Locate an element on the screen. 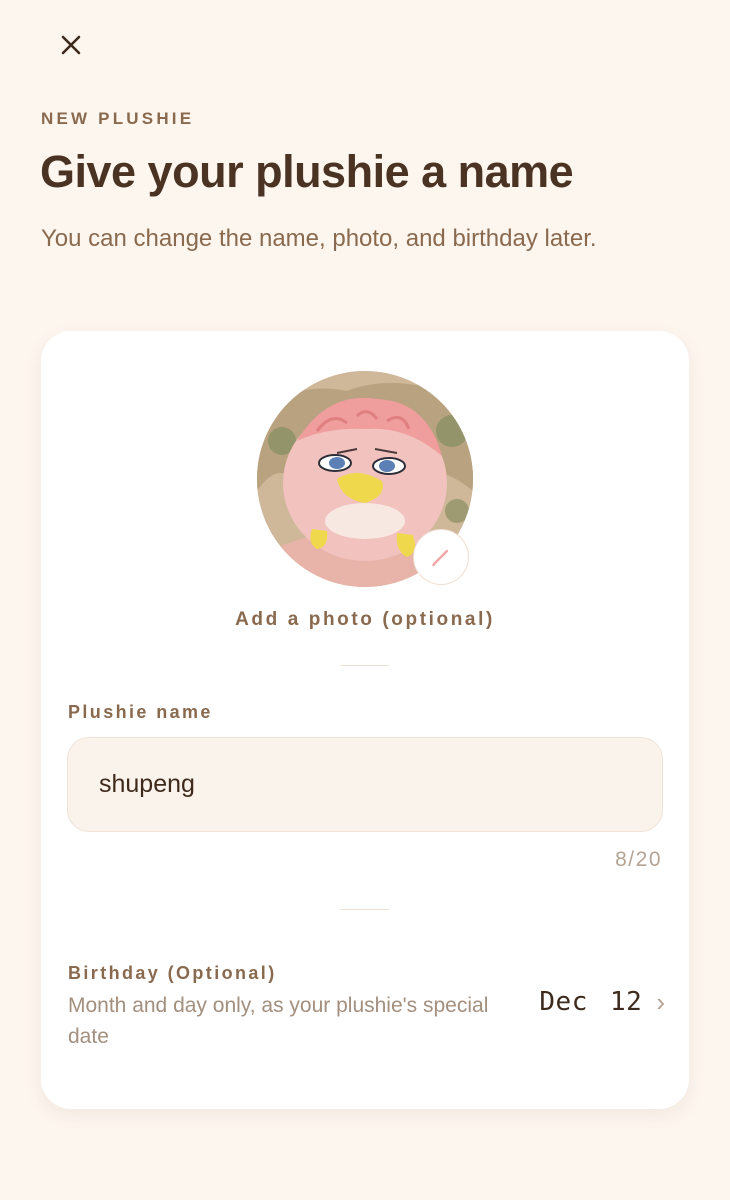 The height and width of the screenshot is (1200, 730). close-button is located at coordinates (71, 45).